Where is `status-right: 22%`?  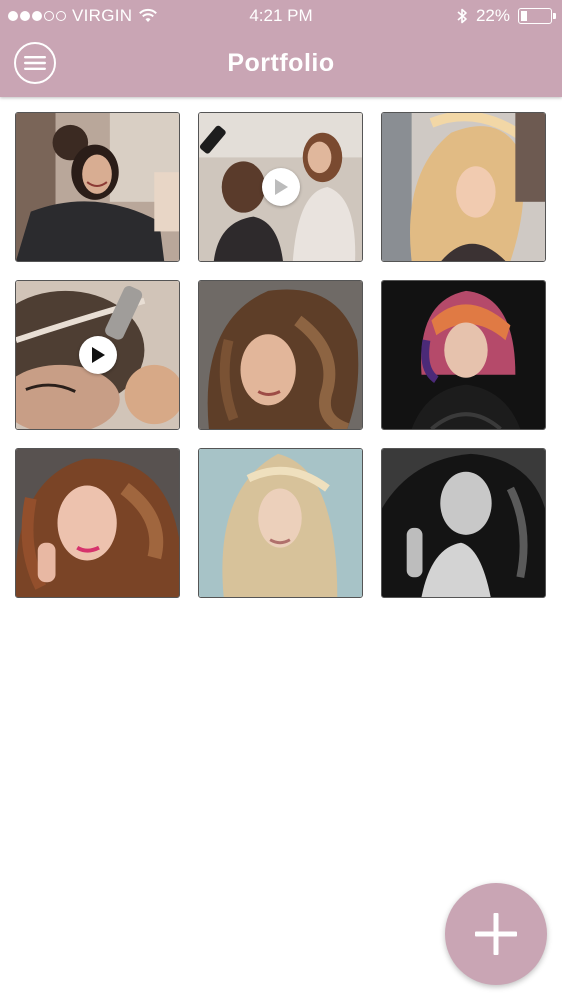 status-right: 22% is located at coordinates (506, 16).